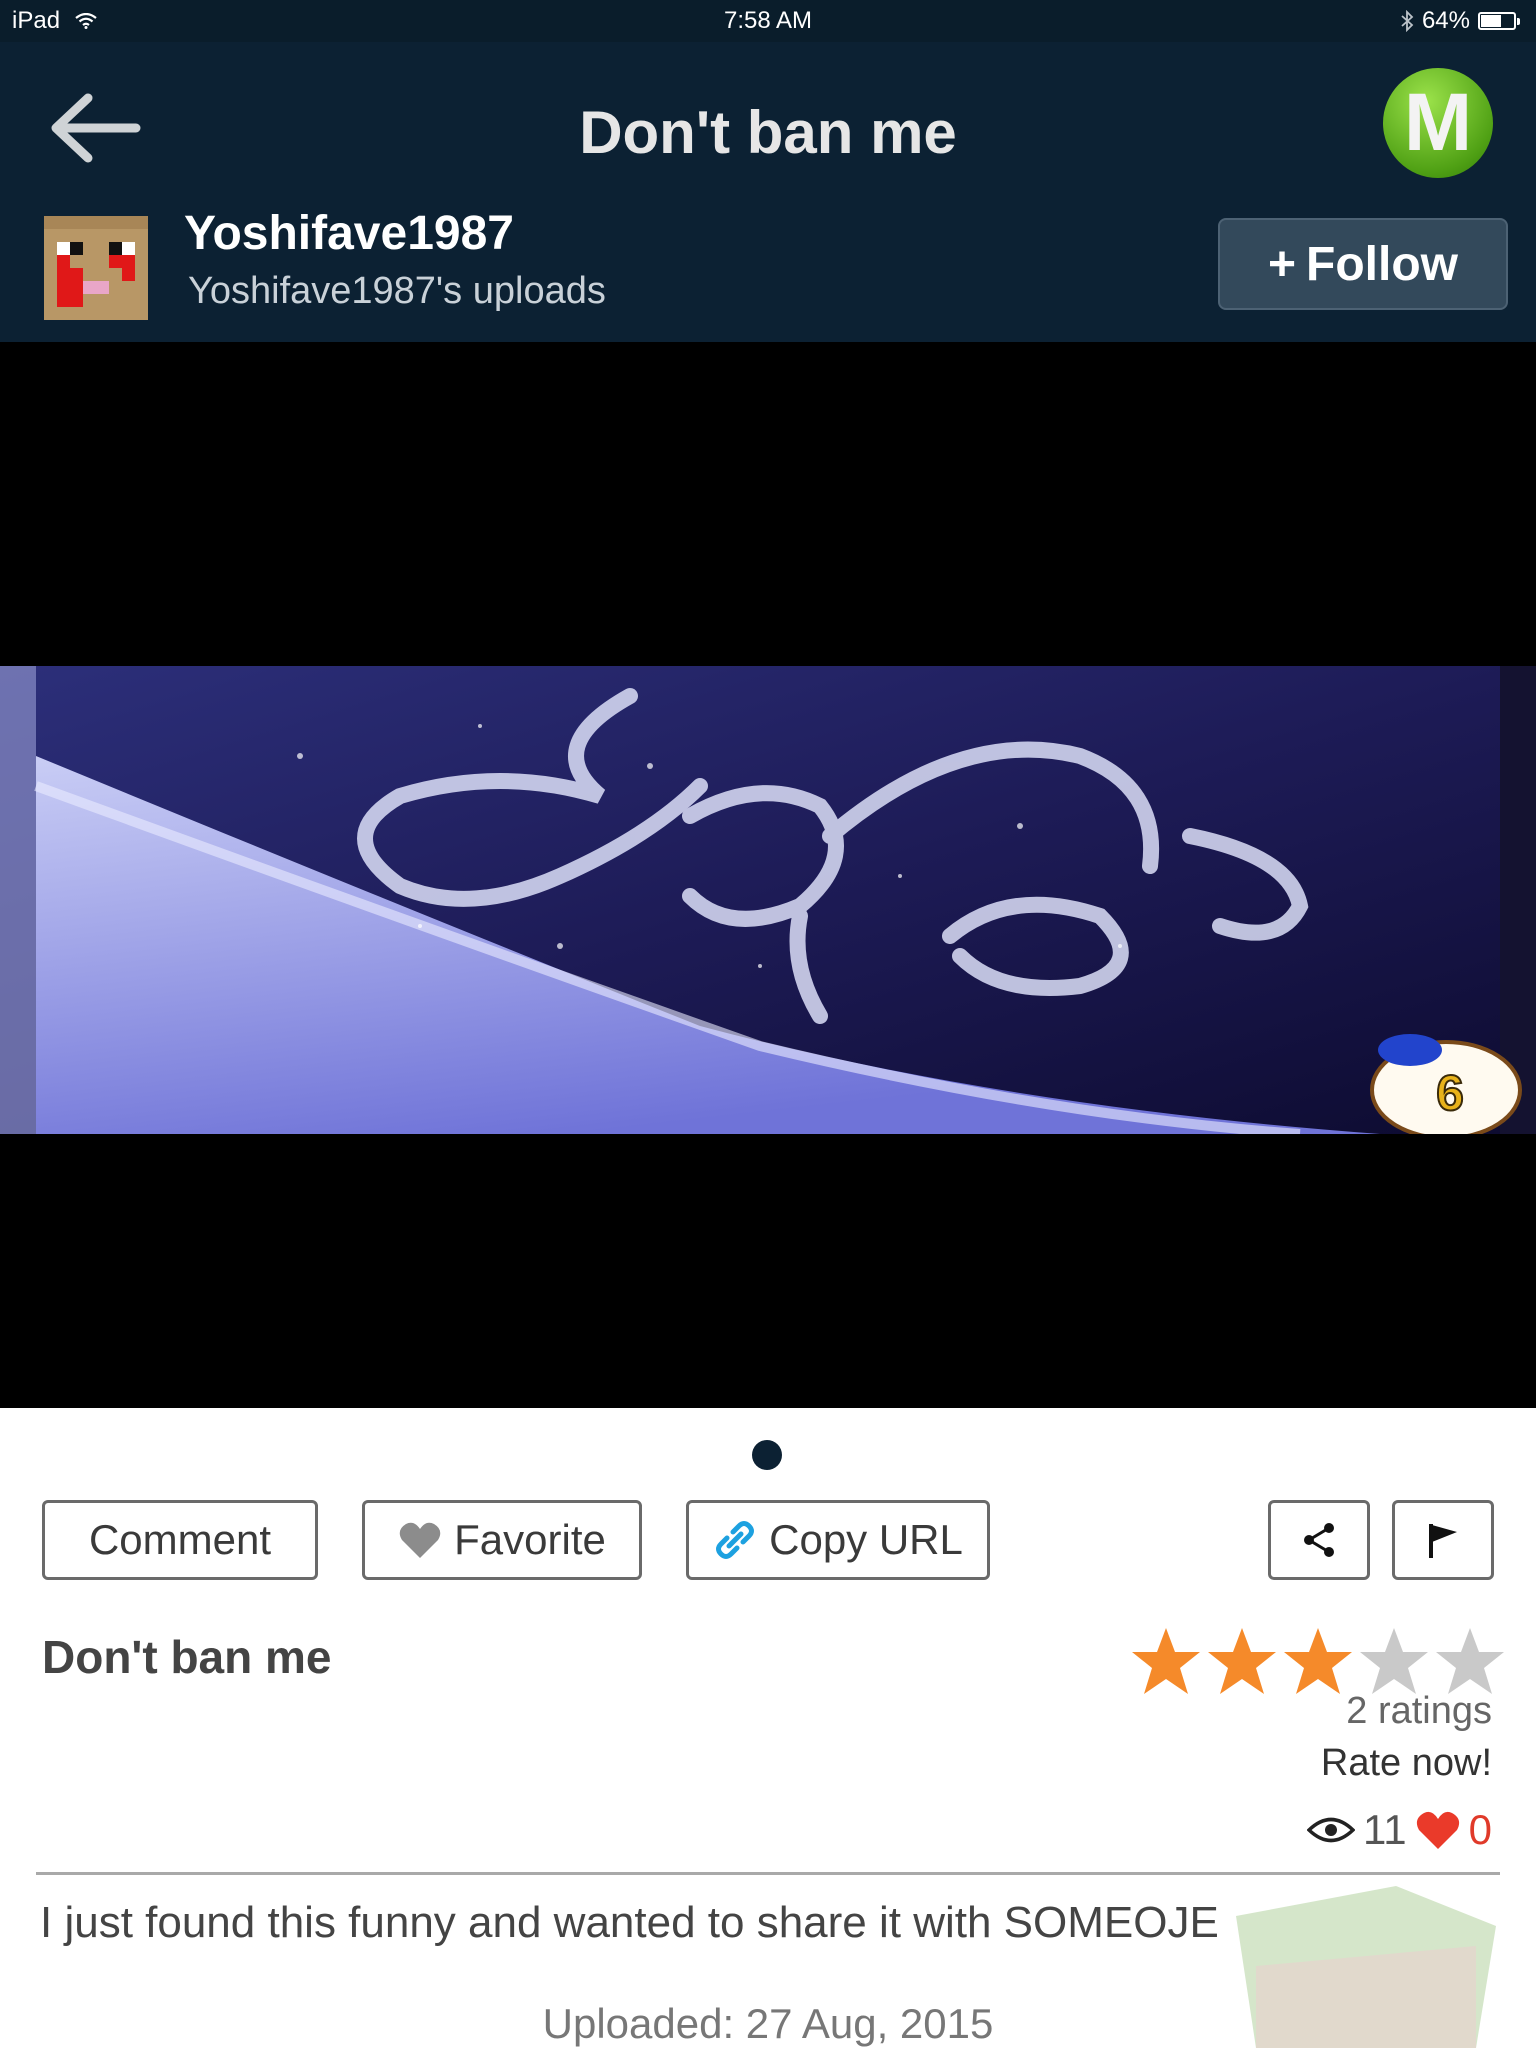 The image size is (1536, 2048). I want to click on status-bar: iPad 7:58 AM 64%, so click(768, 21).